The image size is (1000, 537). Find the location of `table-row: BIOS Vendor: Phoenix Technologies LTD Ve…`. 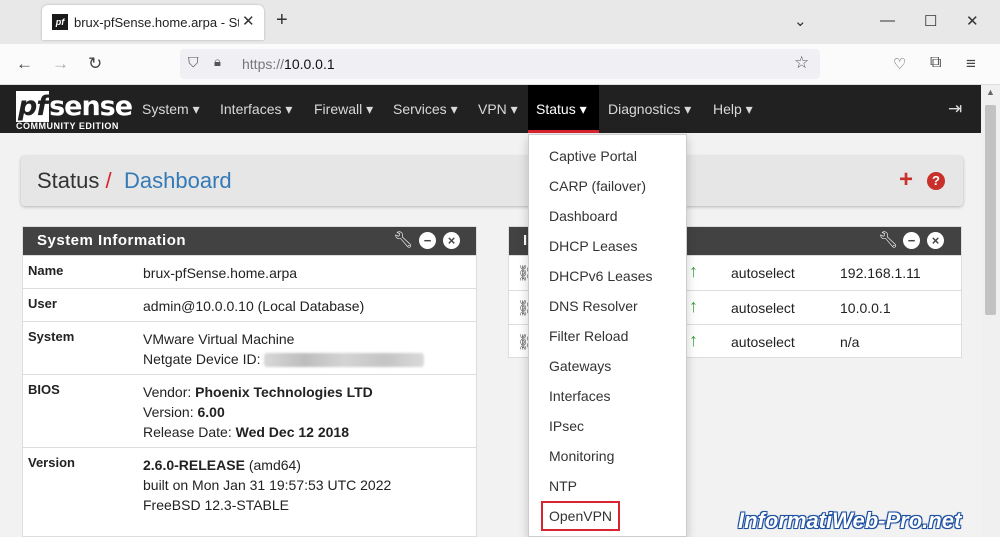

table-row: BIOS Vendor: Phoenix Technologies LTD Ve… is located at coordinates (249, 410).